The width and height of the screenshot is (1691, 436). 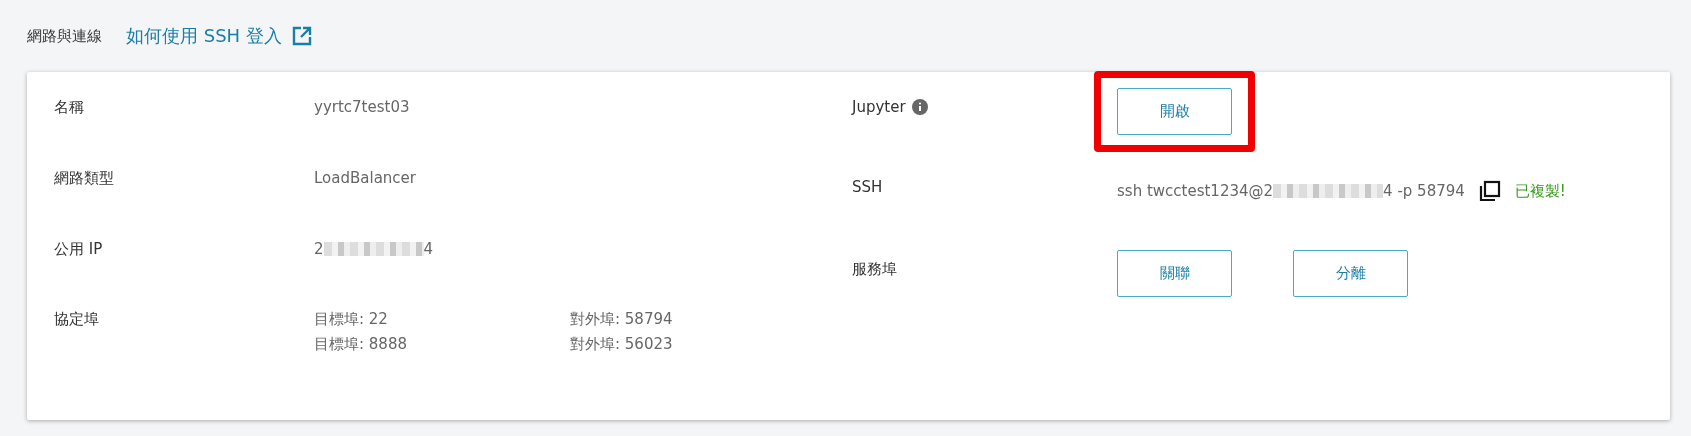 What do you see at coordinates (867, 187) in the screenshot?
I see `field-label: SSH` at bounding box center [867, 187].